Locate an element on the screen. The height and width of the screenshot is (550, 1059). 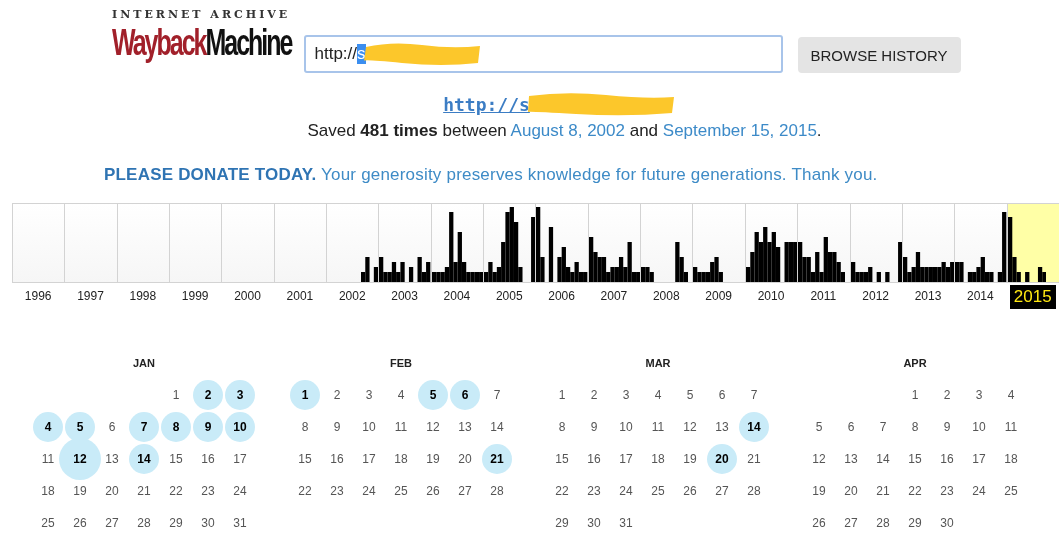
calendar-day: 2 is located at coordinates (594, 395).